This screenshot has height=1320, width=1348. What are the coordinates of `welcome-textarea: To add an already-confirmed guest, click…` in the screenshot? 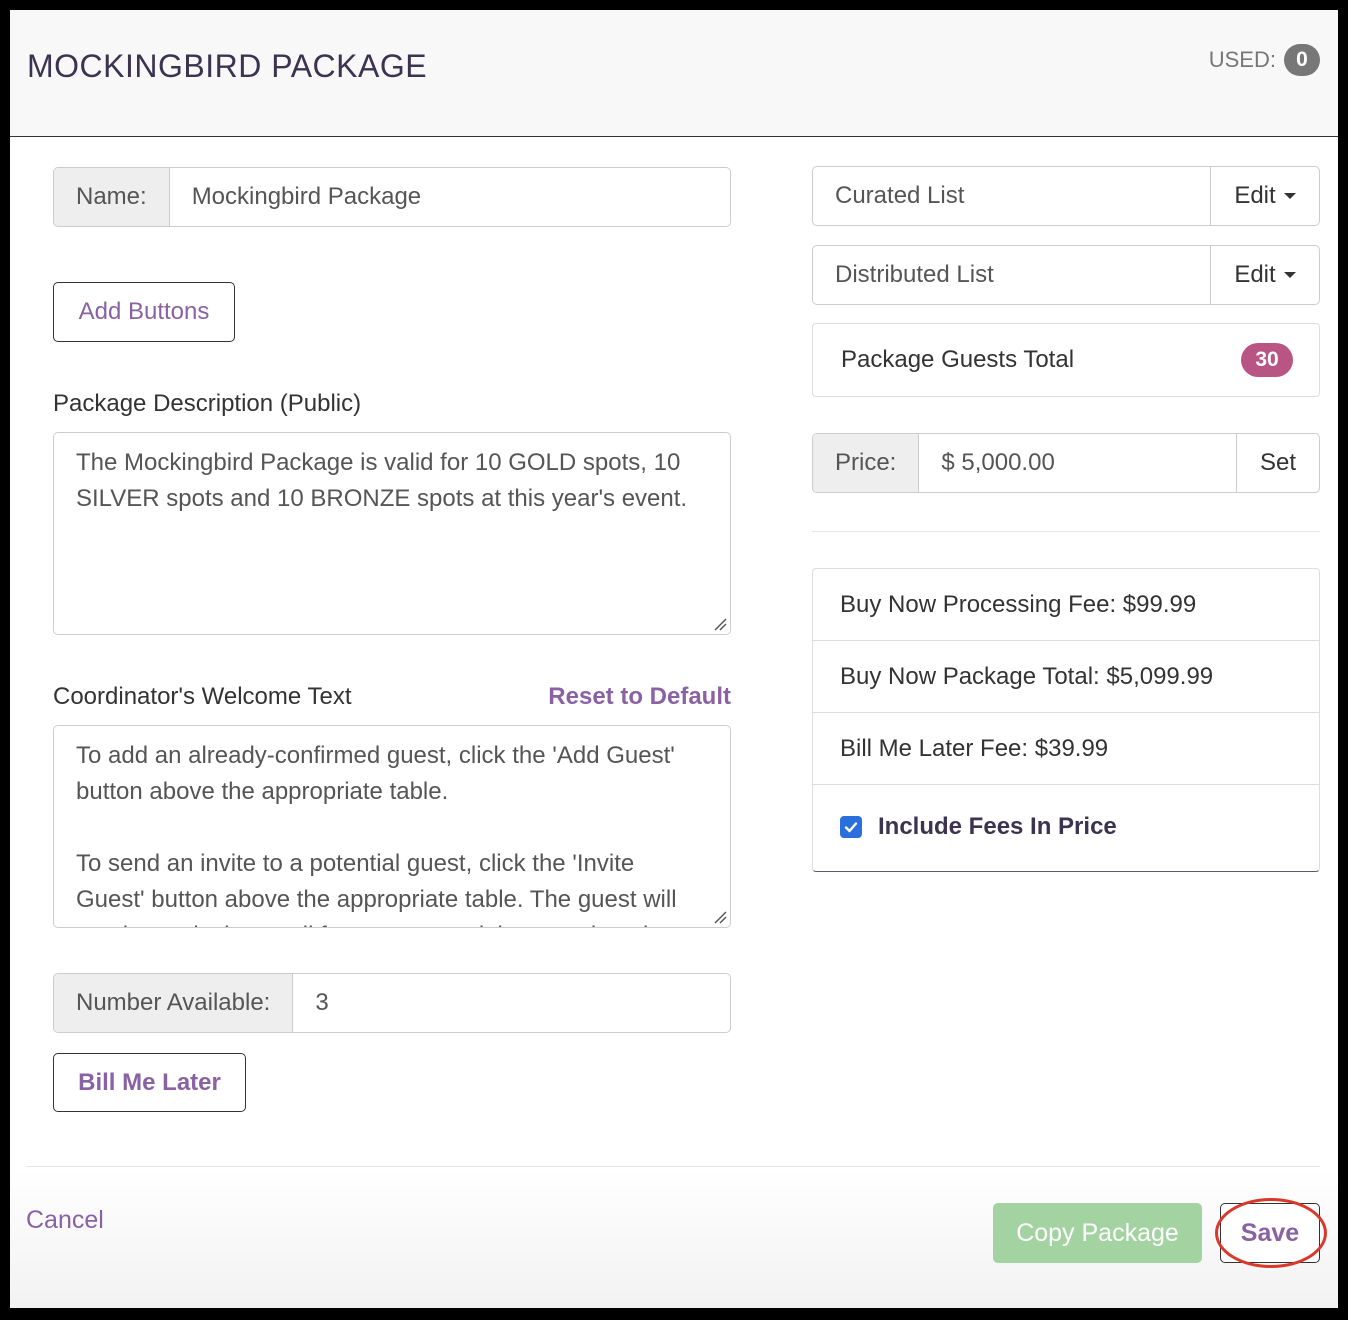 It's located at (392, 826).